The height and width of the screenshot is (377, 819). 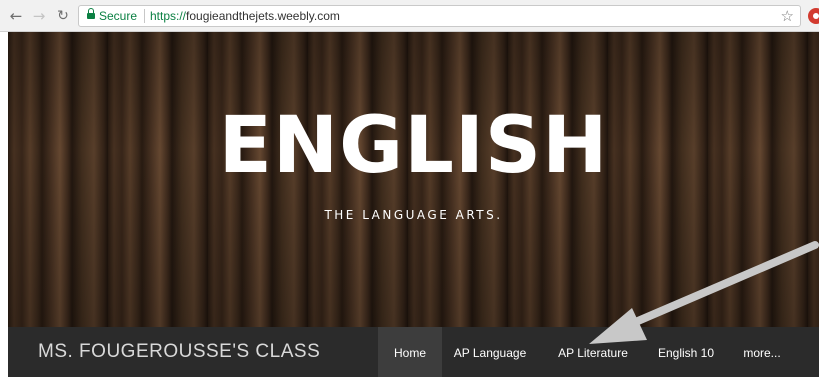 What do you see at coordinates (91, 13) in the screenshot?
I see `lock-icon` at bounding box center [91, 13].